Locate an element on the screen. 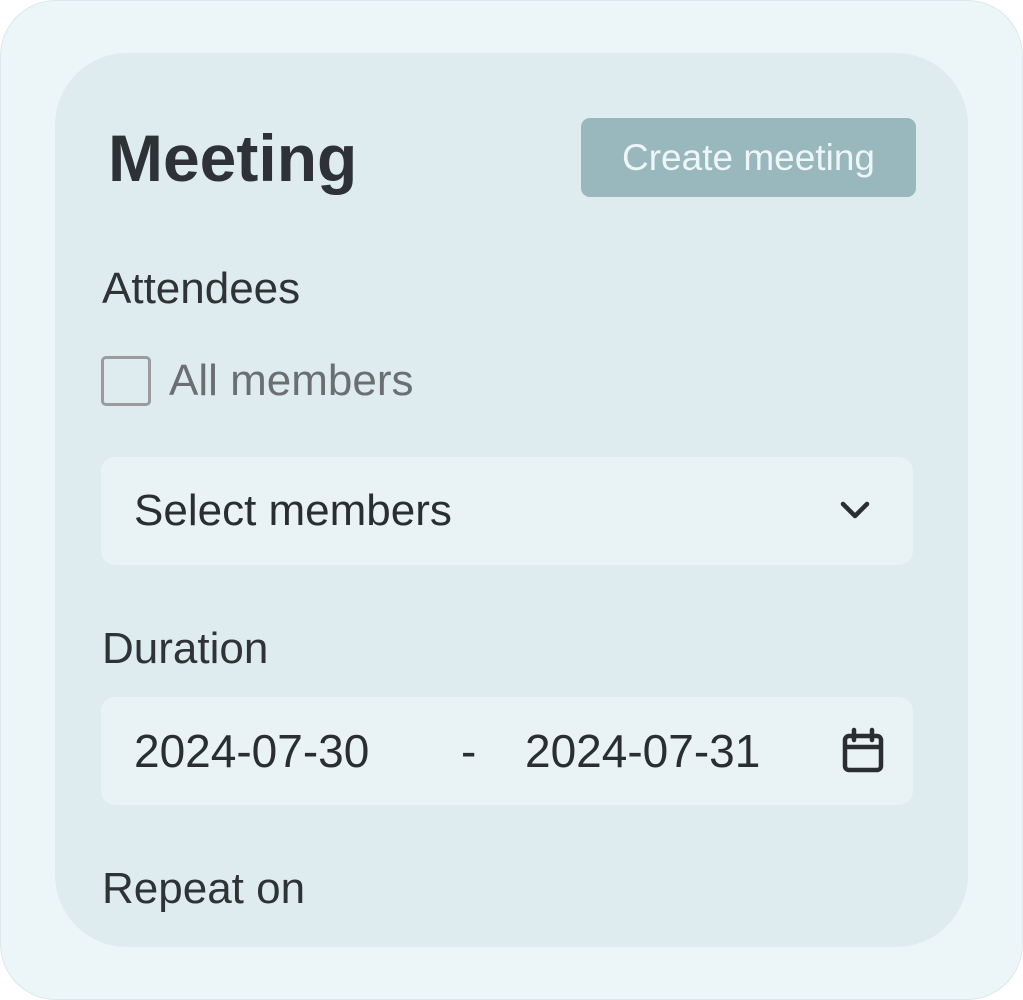 This screenshot has width=1023, height=1000. all-members-checkbox-row: All members is located at coordinates (257, 381).